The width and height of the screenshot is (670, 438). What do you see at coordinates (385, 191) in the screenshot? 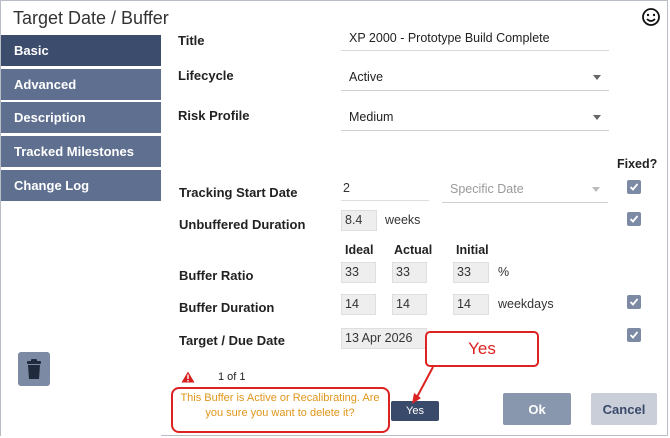
I see `tracking-start-input: 2` at bounding box center [385, 191].